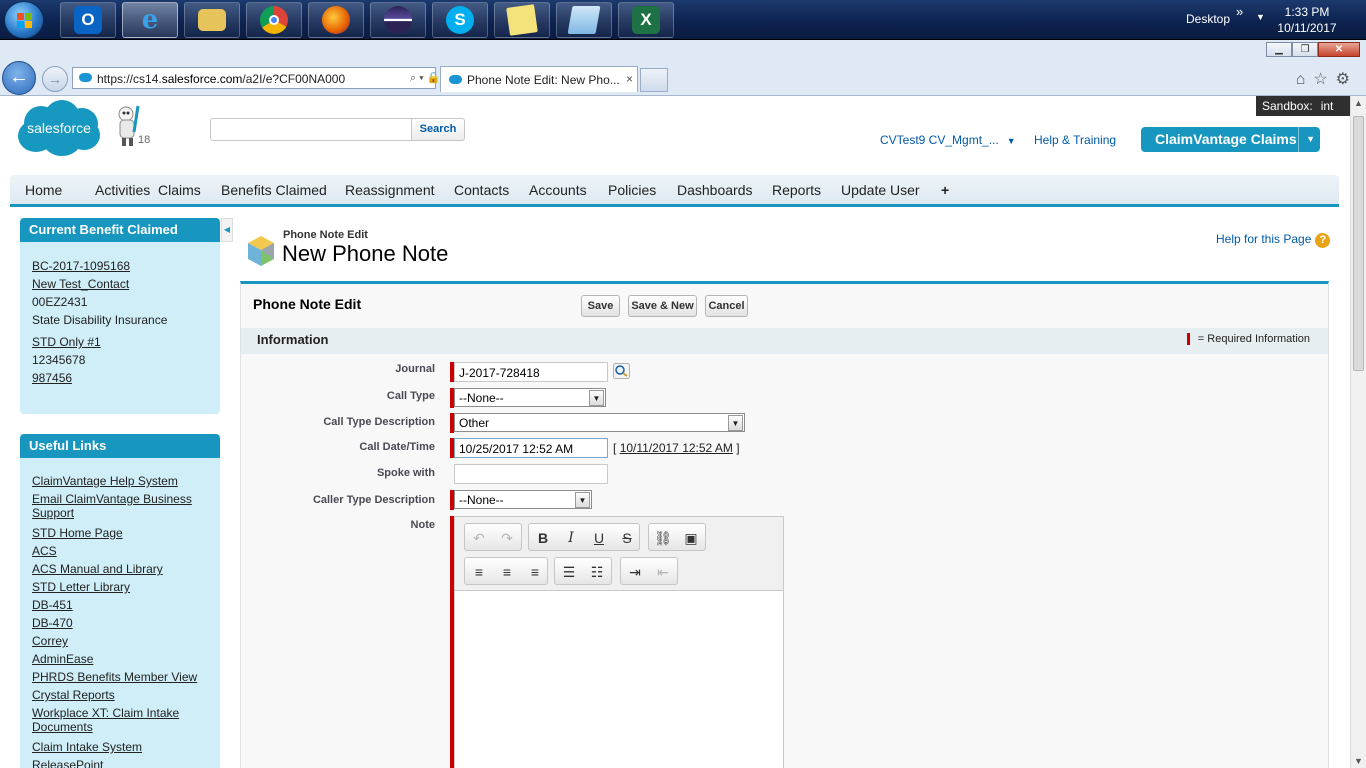 This screenshot has width=1366, height=768. I want to click on app-switcher-button: ClaimVantage Claims ▼, so click(1230, 139).